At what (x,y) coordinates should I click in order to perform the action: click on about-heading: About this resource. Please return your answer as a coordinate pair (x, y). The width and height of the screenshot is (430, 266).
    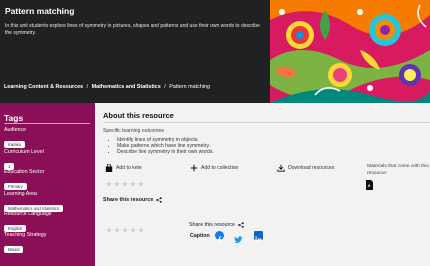
    Looking at the image, I should click on (138, 115).